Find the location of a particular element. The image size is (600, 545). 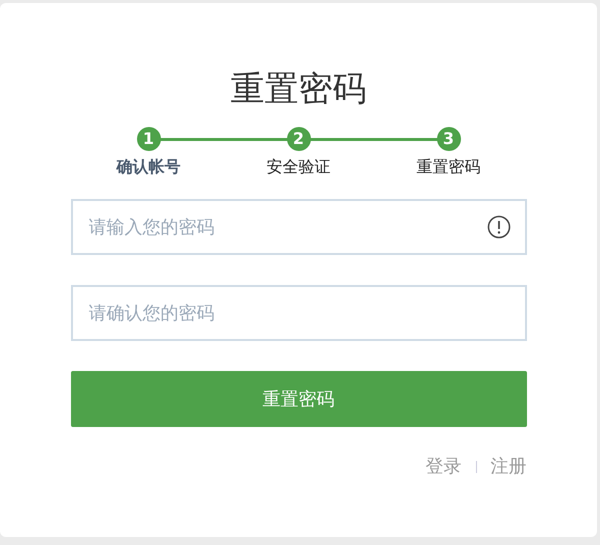

step-label: 重置密码 is located at coordinates (448, 167).